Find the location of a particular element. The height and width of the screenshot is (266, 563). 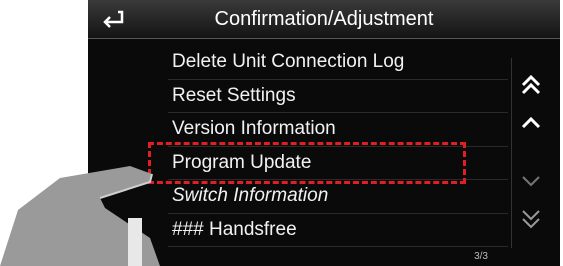

double-chevron-up-icon is located at coordinates (531, 85).